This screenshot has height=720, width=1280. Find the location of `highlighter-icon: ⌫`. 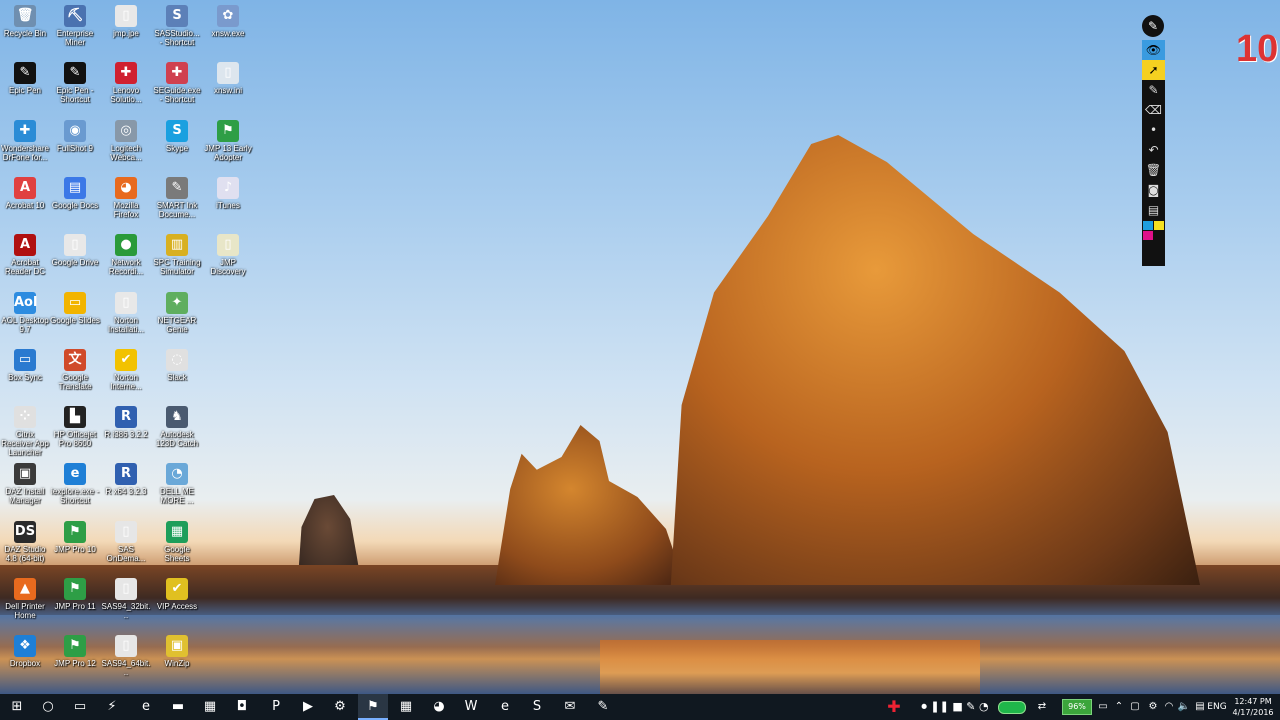

highlighter-icon: ⌫ is located at coordinates (1153, 110).